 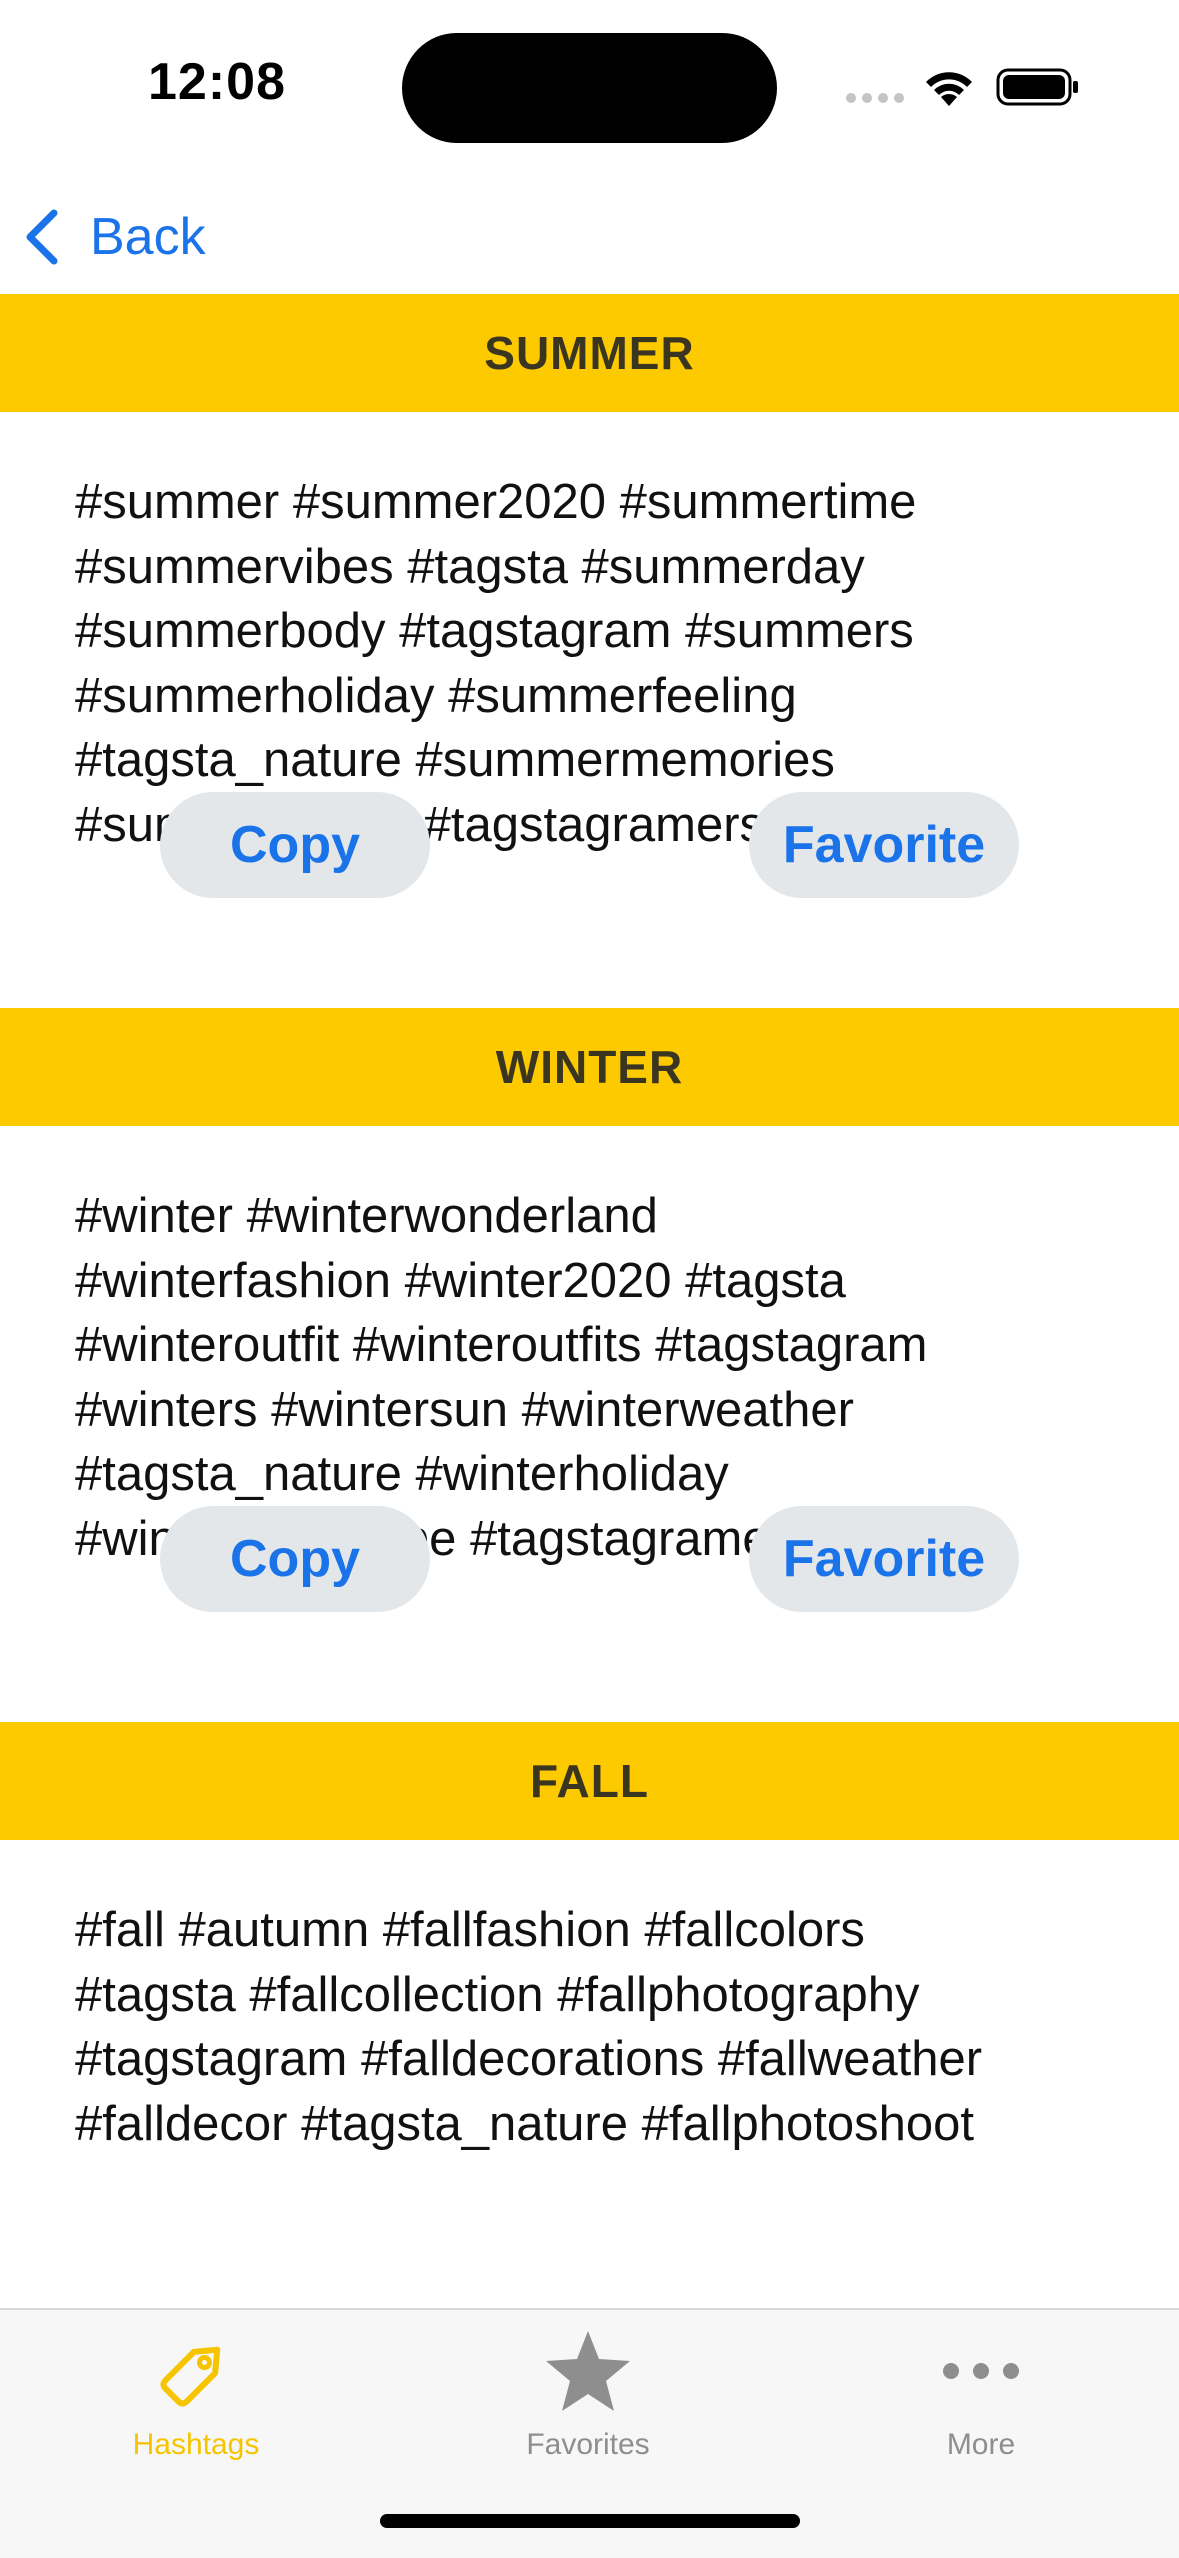 I want to click on section-title: SUMMER, so click(x=589, y=353).